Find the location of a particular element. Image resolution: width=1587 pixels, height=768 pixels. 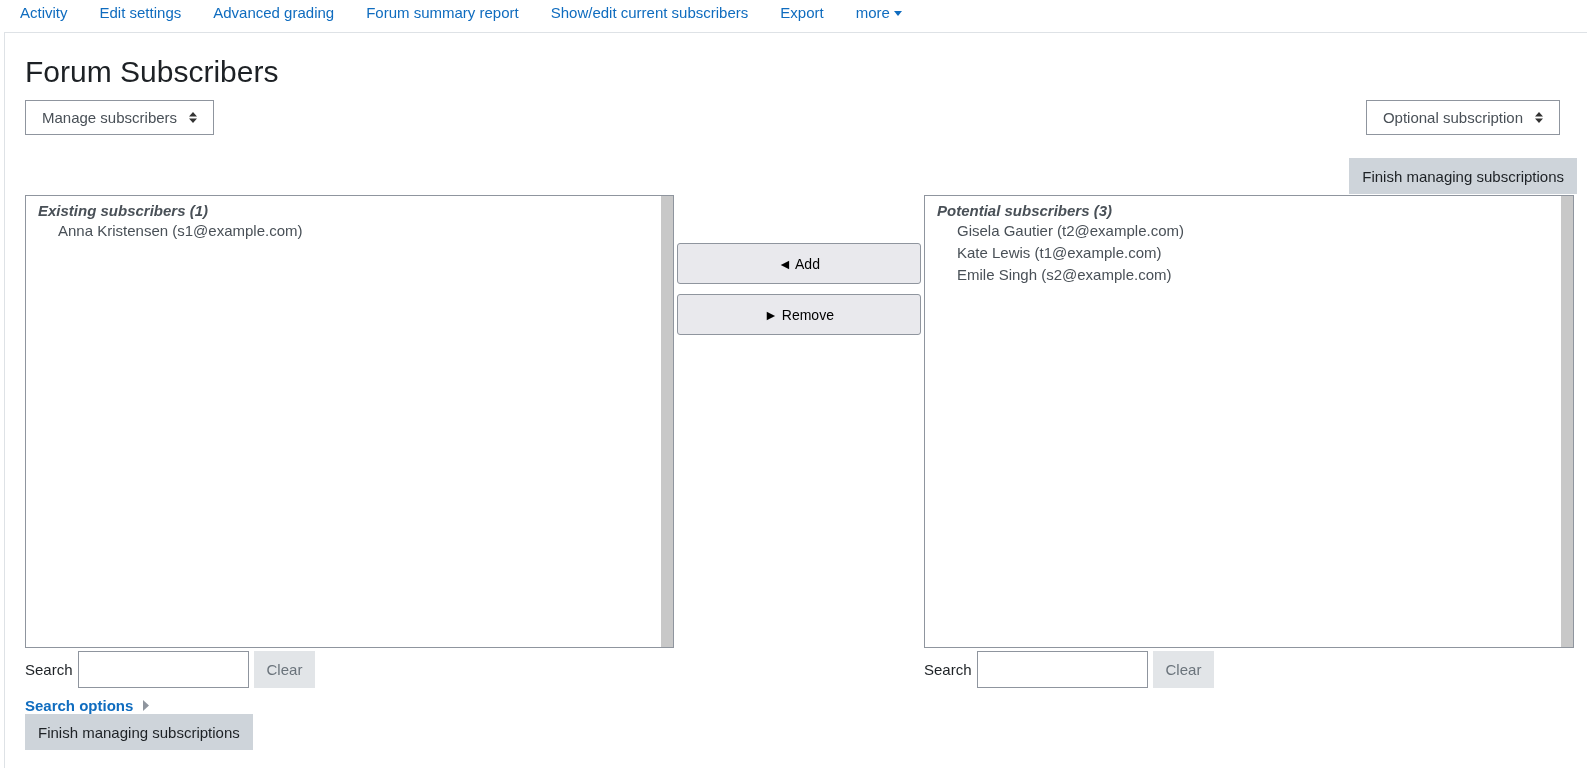

nav-tab: Show/edit current subscribers is located at coordinates (649, 12).